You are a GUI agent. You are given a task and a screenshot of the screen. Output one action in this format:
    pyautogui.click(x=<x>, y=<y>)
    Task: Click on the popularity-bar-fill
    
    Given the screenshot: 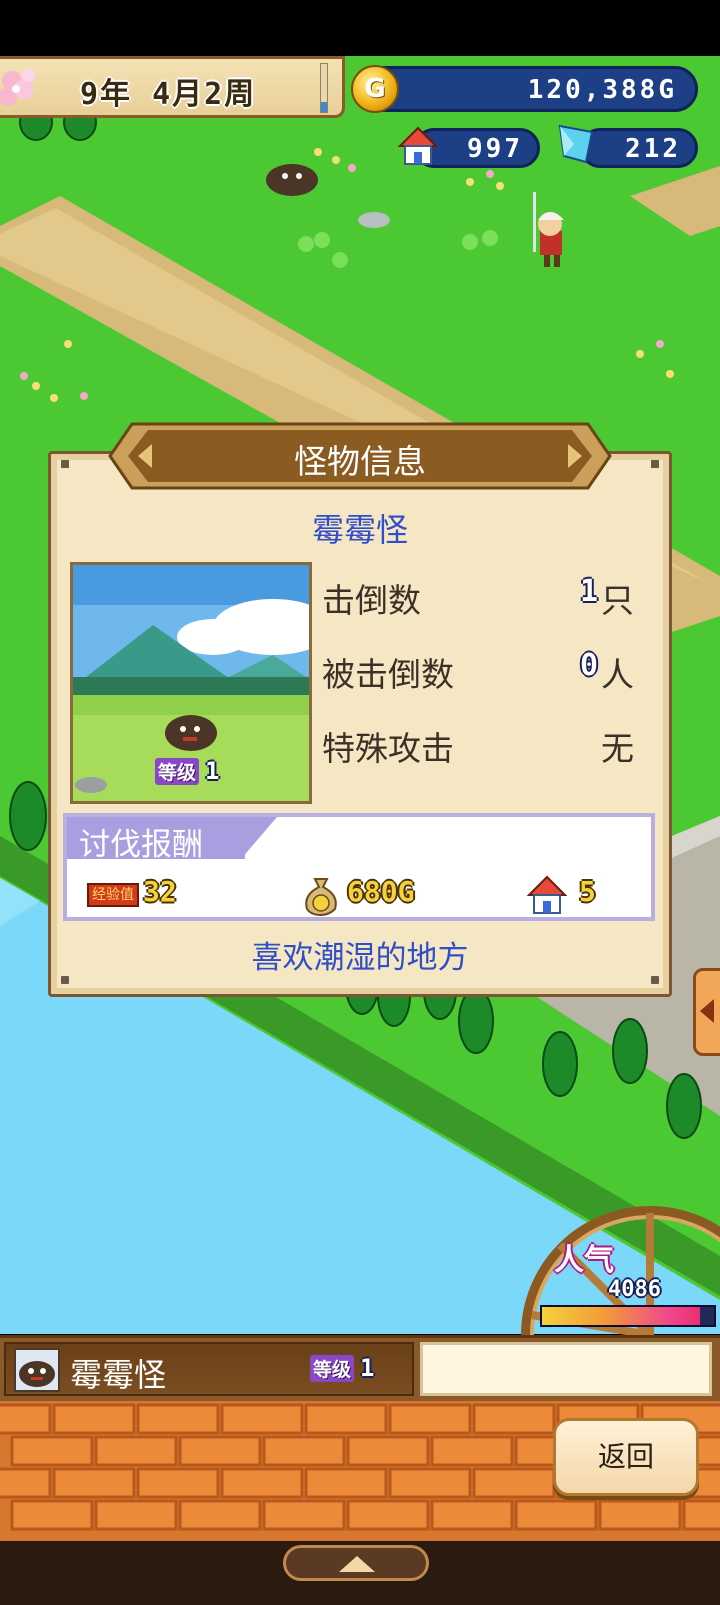 What is the action you would take?
    pyautogui.click(x=621, y=1316)
    